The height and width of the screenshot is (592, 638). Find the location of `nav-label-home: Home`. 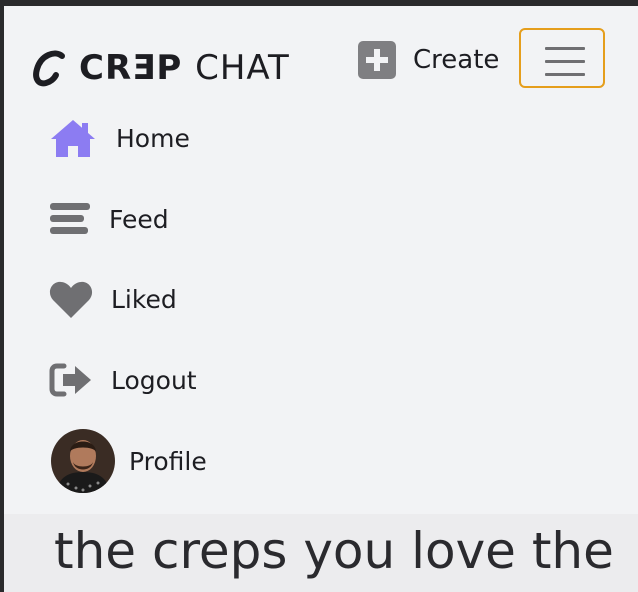

nav-label-home: Home is located at coordinates (153, 138).